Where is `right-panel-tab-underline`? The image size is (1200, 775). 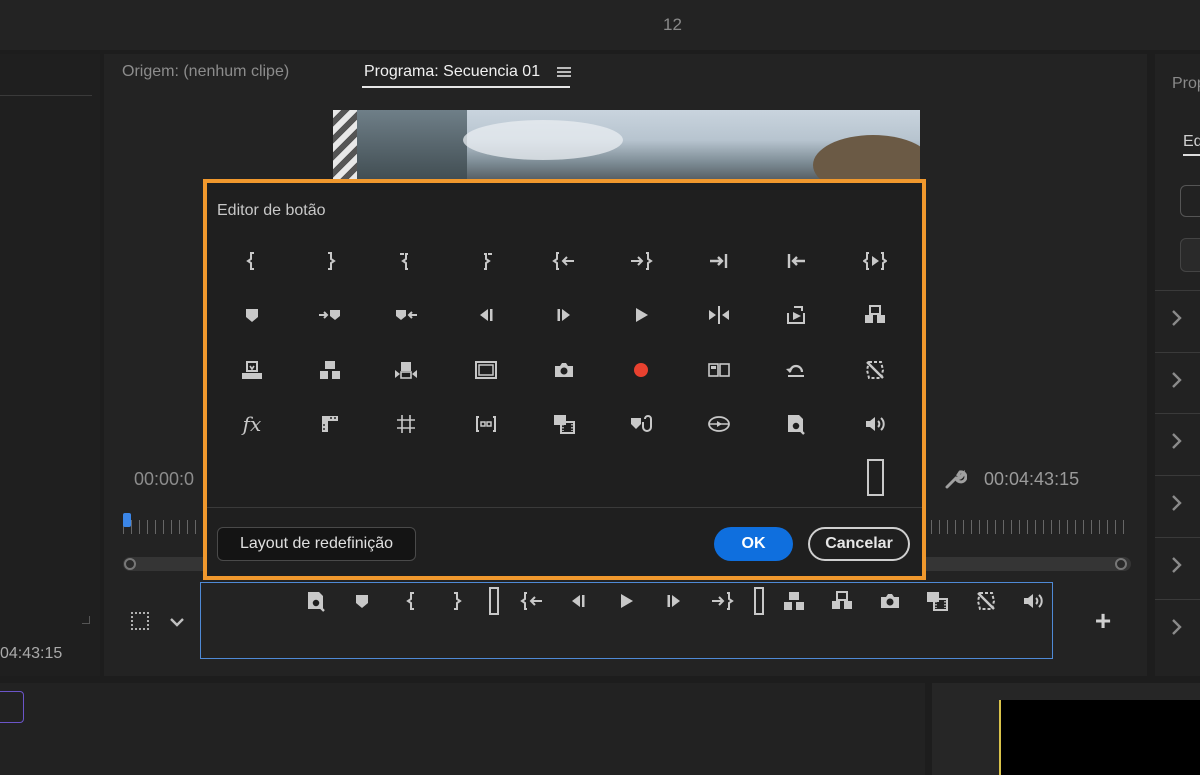 right-panel-tab-underline is located at coordinates (1191, 155).